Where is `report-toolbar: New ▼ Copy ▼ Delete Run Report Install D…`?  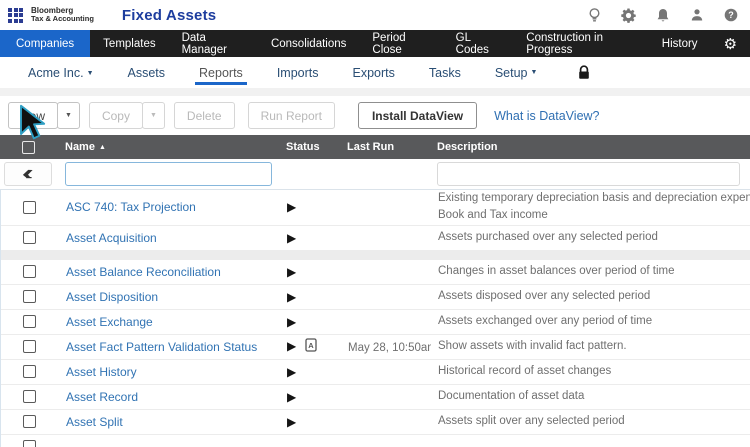
report-toolbar: New ▼ Copy ▼ Delete Run Report Install D… is located at coordinates (375, 115).